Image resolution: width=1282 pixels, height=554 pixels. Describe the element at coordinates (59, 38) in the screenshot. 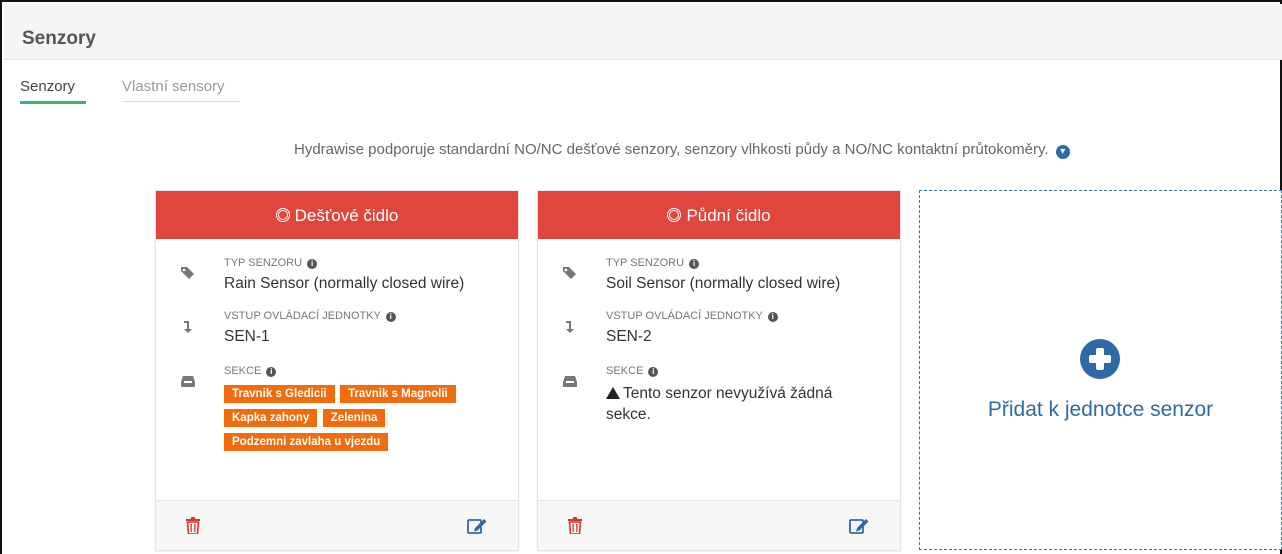

I see `page-title: Senzory` at that location.